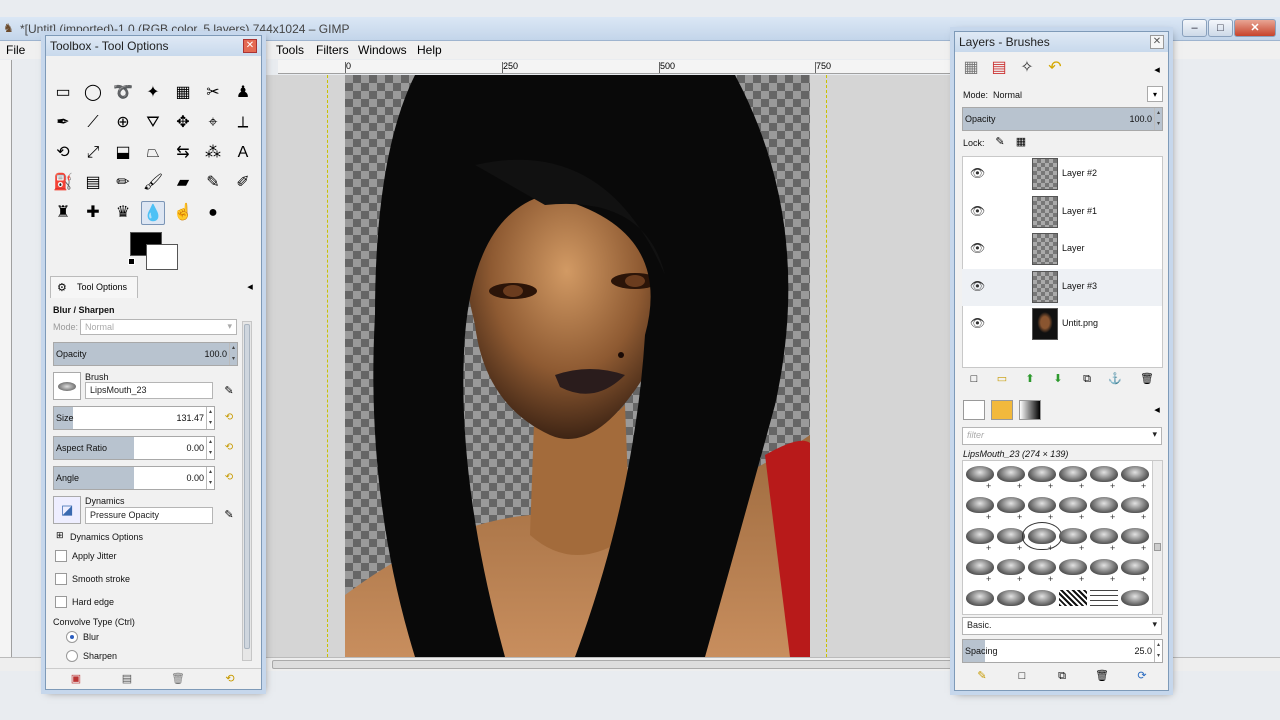 Image resolution: width=1280 pixels, height=720 pixels. I want to click on dynamics-edit-icon: ✎, so click(229, 515).